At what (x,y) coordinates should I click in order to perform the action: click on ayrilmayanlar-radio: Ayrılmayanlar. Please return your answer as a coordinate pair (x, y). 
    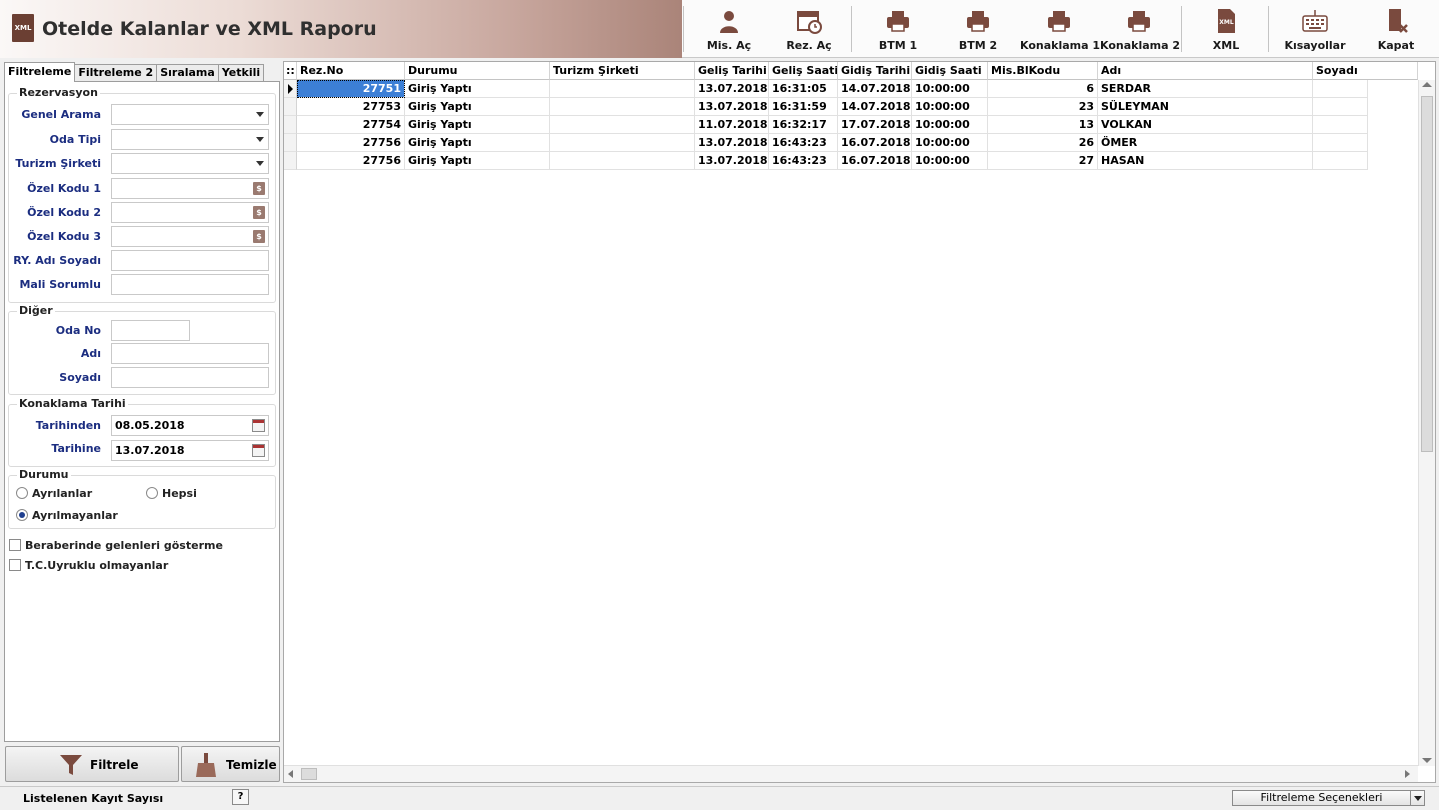
    Looking at the image, I should click on (67, 515).